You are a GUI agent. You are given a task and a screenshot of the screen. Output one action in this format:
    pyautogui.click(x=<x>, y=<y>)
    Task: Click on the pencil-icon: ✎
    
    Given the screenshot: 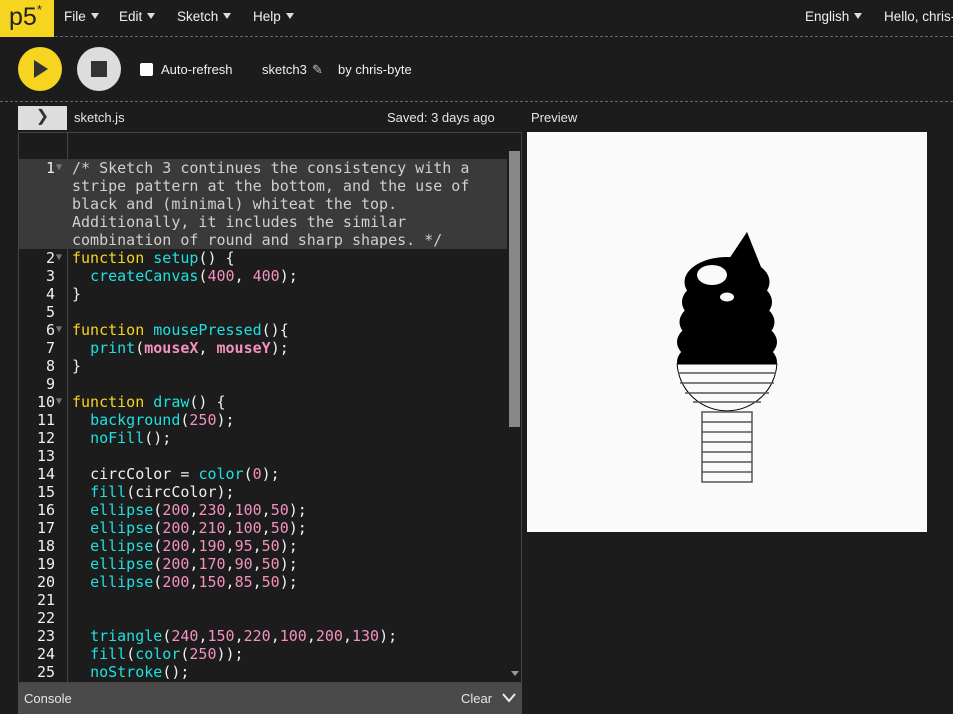 What is the action you would take?
    pyautogui.click(x=317, y=70)
    